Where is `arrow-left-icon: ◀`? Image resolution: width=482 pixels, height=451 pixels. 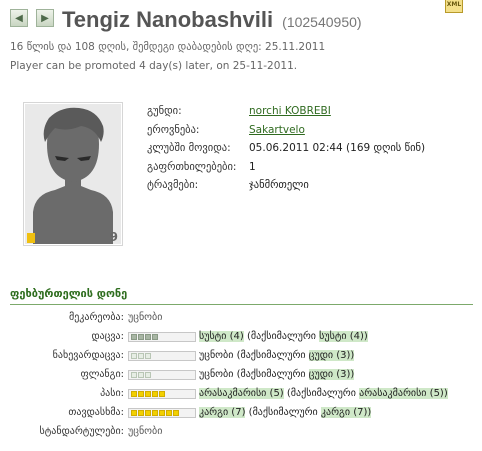 arrow-left-icon: ◀ is located at coordinates (19, 18).